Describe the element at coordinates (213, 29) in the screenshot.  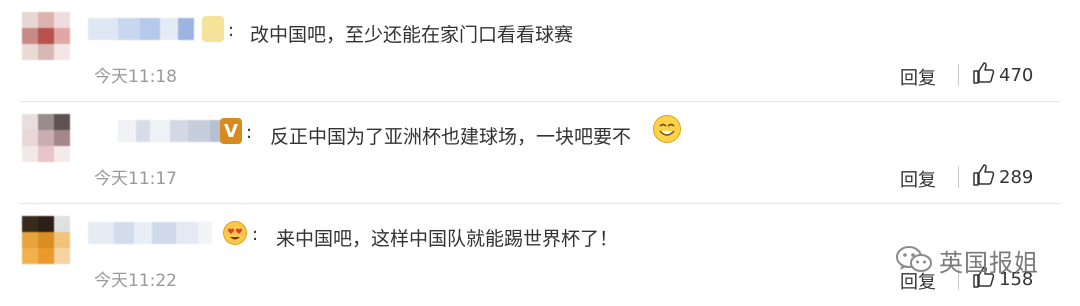
I see `user-badge` at that location.